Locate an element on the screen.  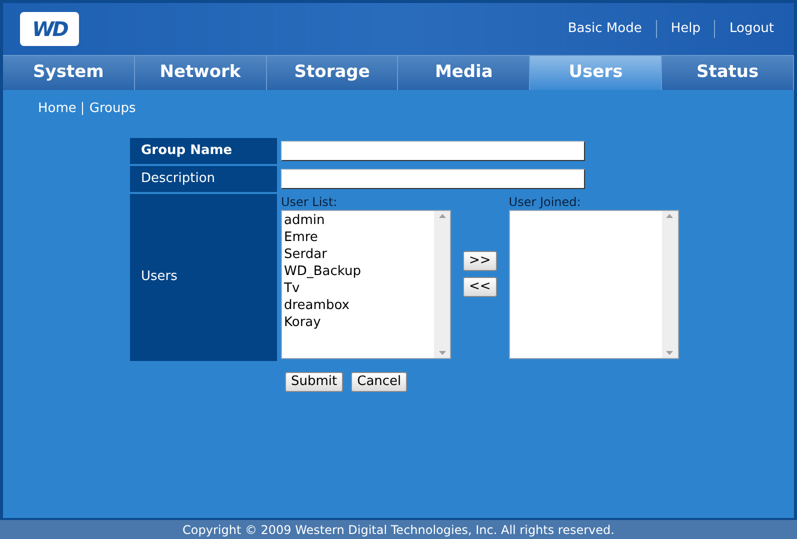
logo: WD is located at coordinates (49, 29).